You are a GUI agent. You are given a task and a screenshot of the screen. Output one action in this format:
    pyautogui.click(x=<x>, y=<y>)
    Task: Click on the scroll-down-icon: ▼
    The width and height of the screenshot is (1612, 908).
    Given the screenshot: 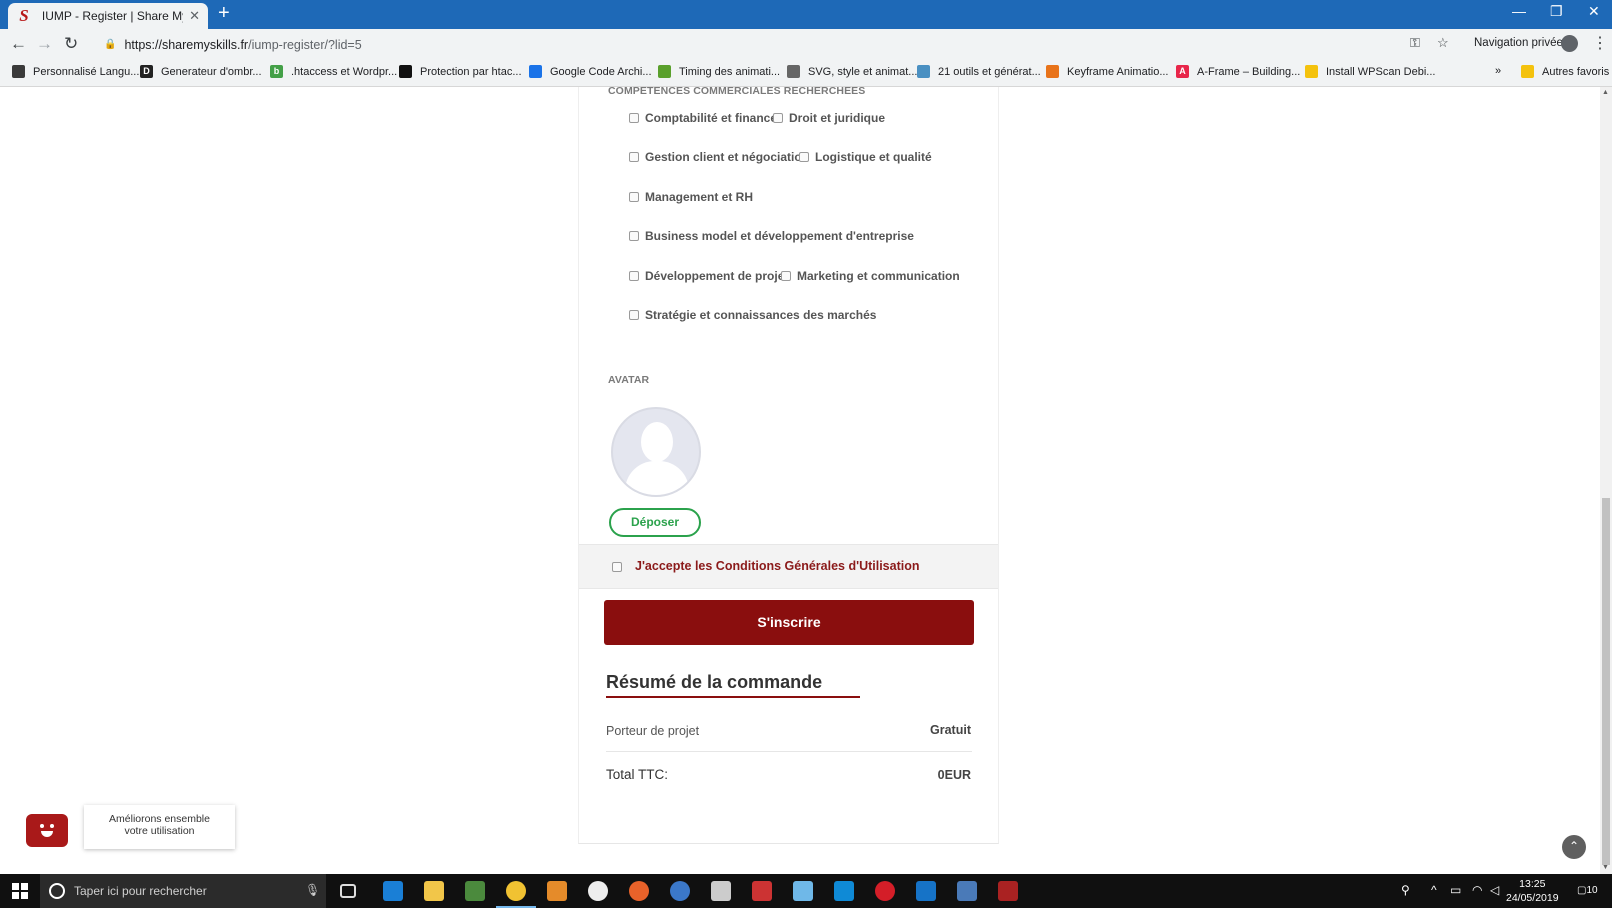 What is the action you would take?
    pyautogui.click(x=1605, y=867)
    